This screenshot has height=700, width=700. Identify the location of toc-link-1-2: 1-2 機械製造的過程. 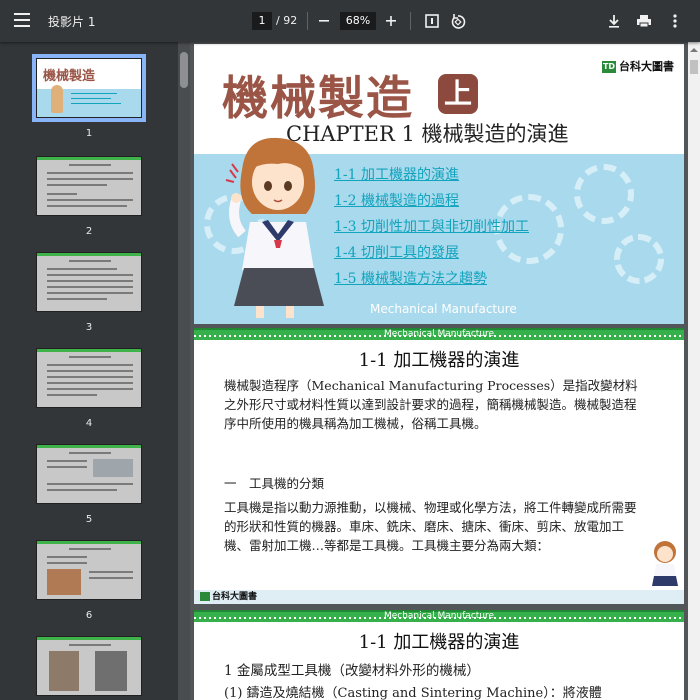
(431, 200).